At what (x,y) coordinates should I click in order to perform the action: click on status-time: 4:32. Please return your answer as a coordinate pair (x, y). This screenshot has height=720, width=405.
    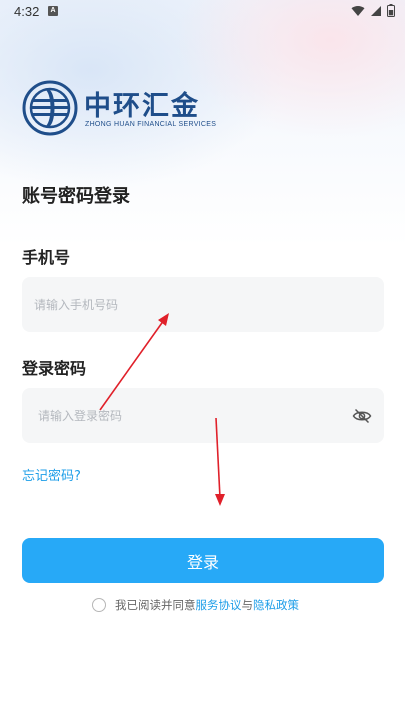
    Looking at the image, I should click on (27, 11).